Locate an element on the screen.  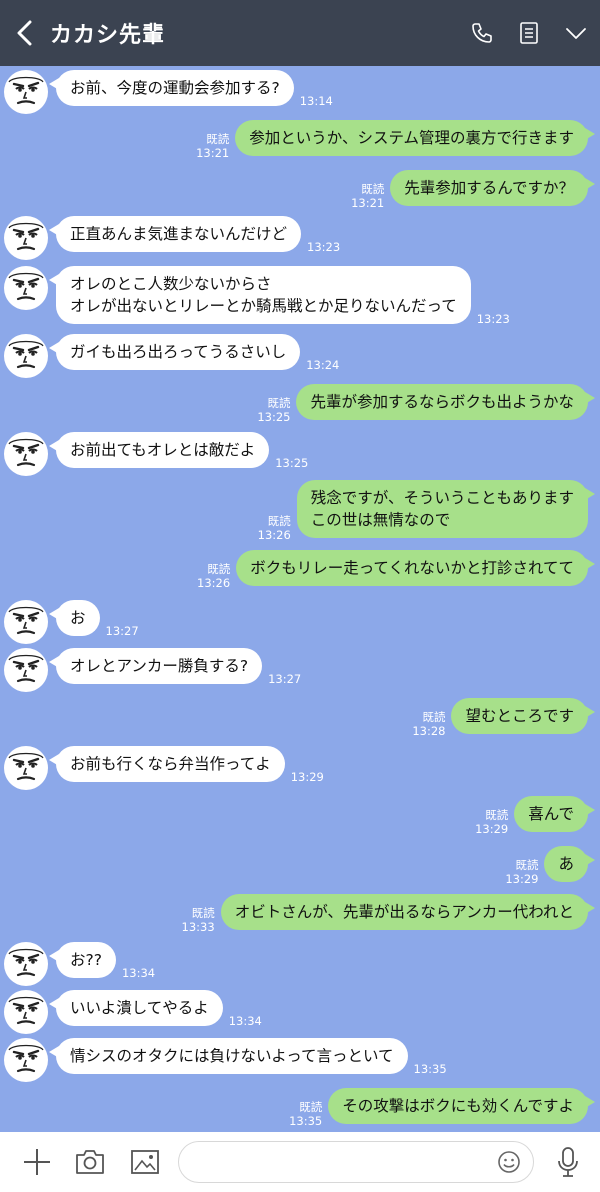
message-time: 13:23 is located at coordinates (324, 247).